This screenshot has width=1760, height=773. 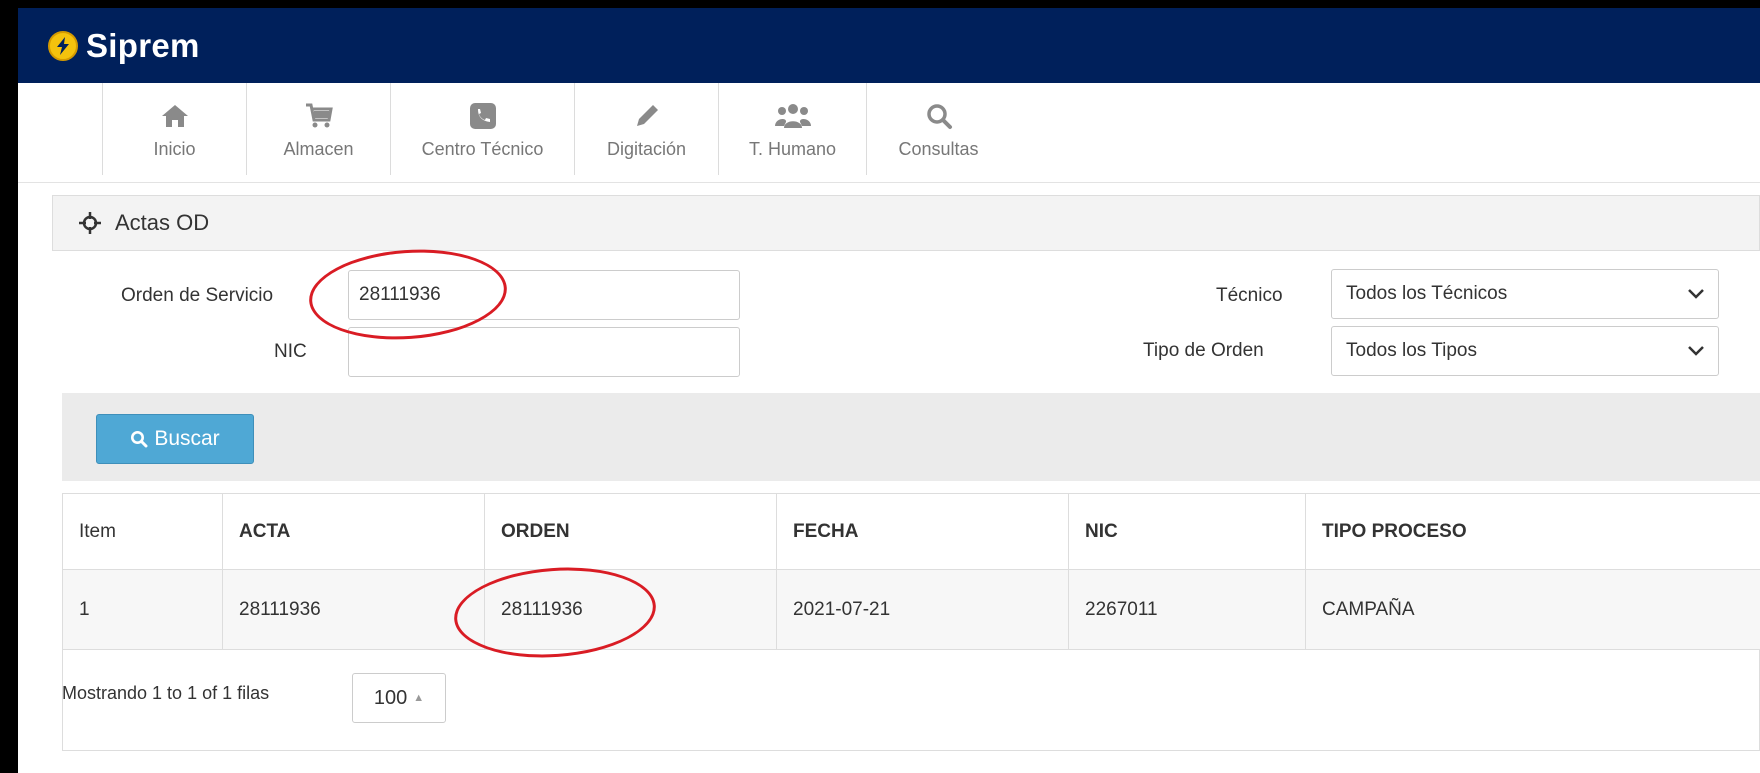 What do you see at coordinates (1525, 294) in the screenshot?
I see `tecnico-select: Todos los Técnicos` at bounding box center [1525, 294].